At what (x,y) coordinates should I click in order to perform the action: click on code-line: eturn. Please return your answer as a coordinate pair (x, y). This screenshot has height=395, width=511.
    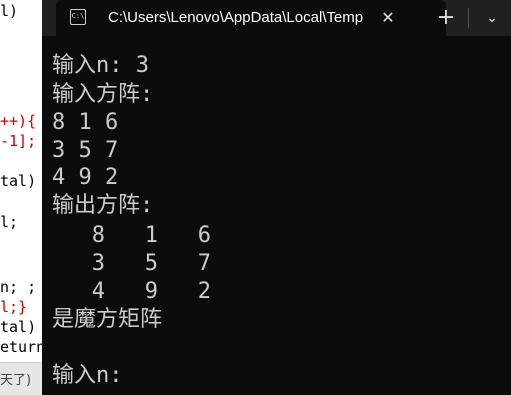
    Looking at the image, I should click on (21, 347).